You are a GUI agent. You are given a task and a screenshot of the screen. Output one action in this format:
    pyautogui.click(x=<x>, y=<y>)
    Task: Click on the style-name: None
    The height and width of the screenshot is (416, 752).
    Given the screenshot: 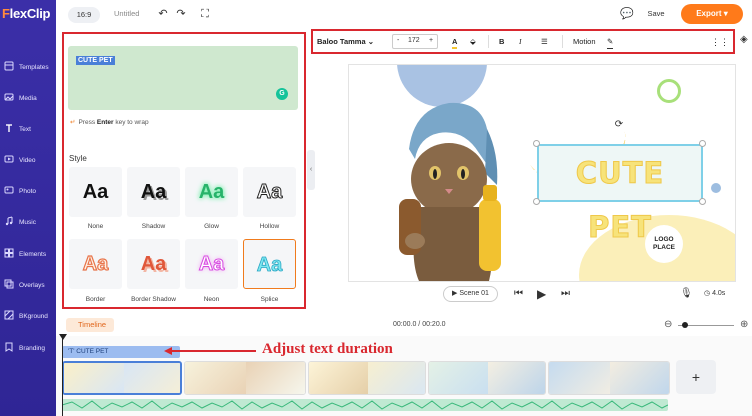 What is the action you would take?
    pyautogui.click(x=95, y=226)
    